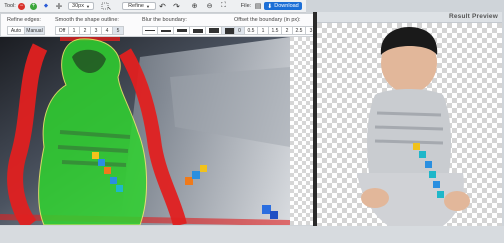 The width and height of the screenshot is (504, 243). Describe the element at coordinates (209, 6) in the screenshot. I see `zoom-out-icon: ⊖` at that location.